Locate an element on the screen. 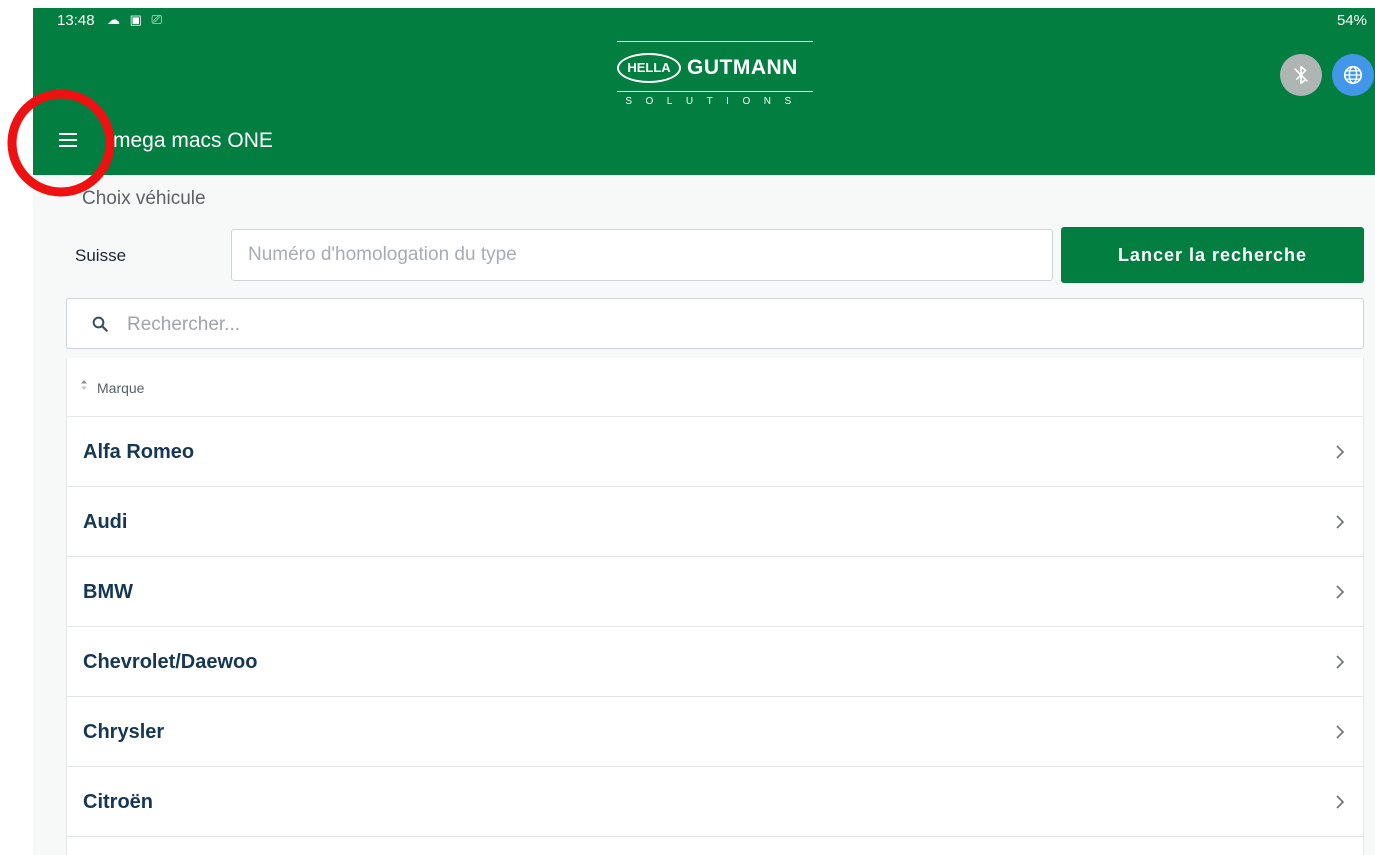 This screenshot has height=855, width=1375. status-time: 13:48 is located at coordinates (76, 20).